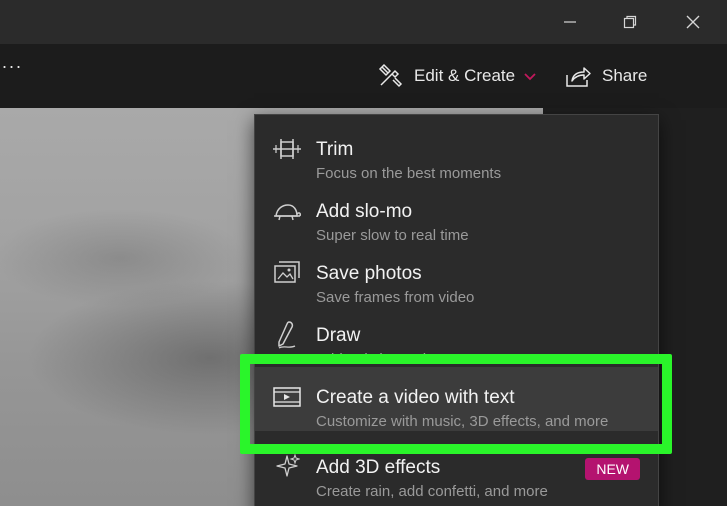 The height and width of the screenshot is (506, 727). I want to click on menu-item-title: Add slo-mo, so click(364, 211).